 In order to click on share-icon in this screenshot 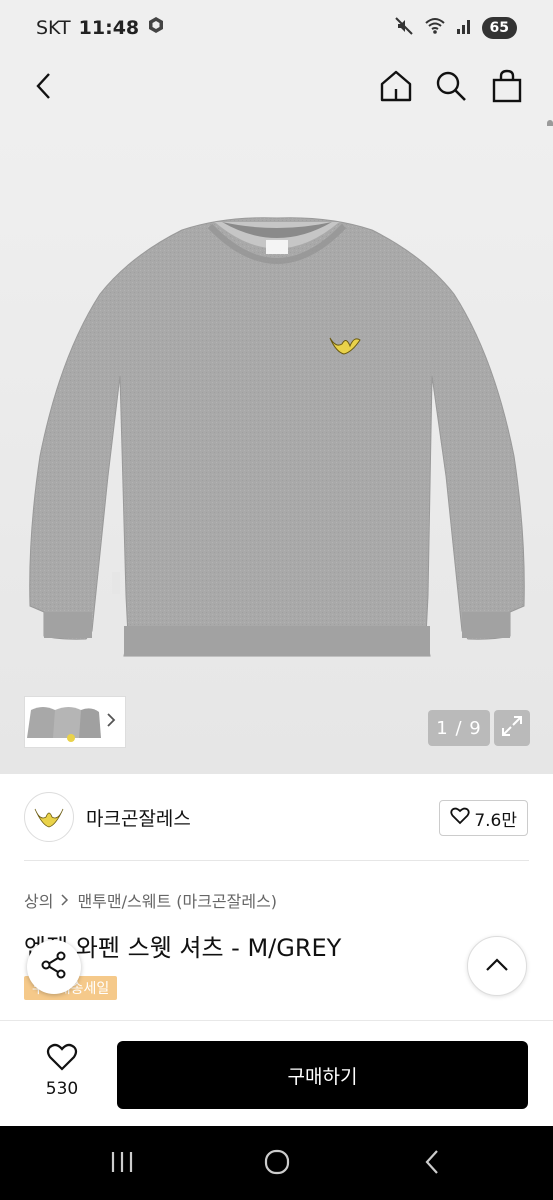, I will do `click(54, 967)`.